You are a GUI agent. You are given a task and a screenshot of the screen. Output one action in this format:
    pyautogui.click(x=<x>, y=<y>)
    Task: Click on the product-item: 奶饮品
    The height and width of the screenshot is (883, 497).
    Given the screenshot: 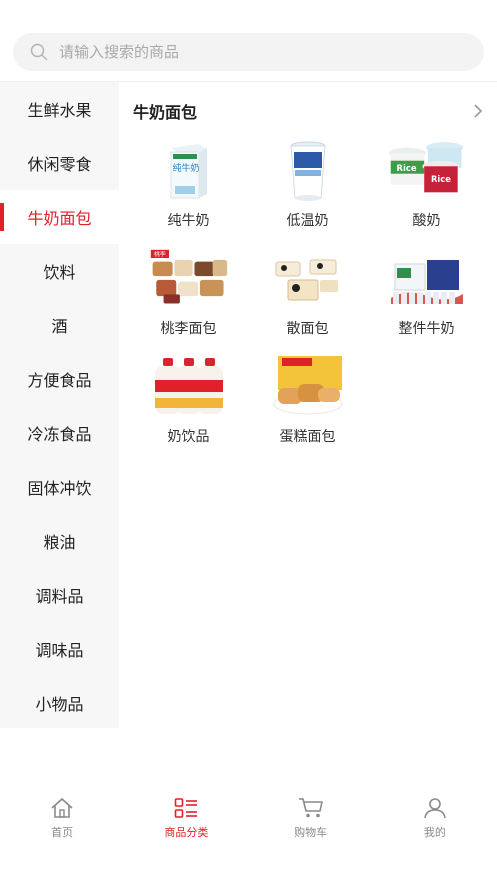 What is the action you would take?
    pyautogui.click(x=188, y=407)
    